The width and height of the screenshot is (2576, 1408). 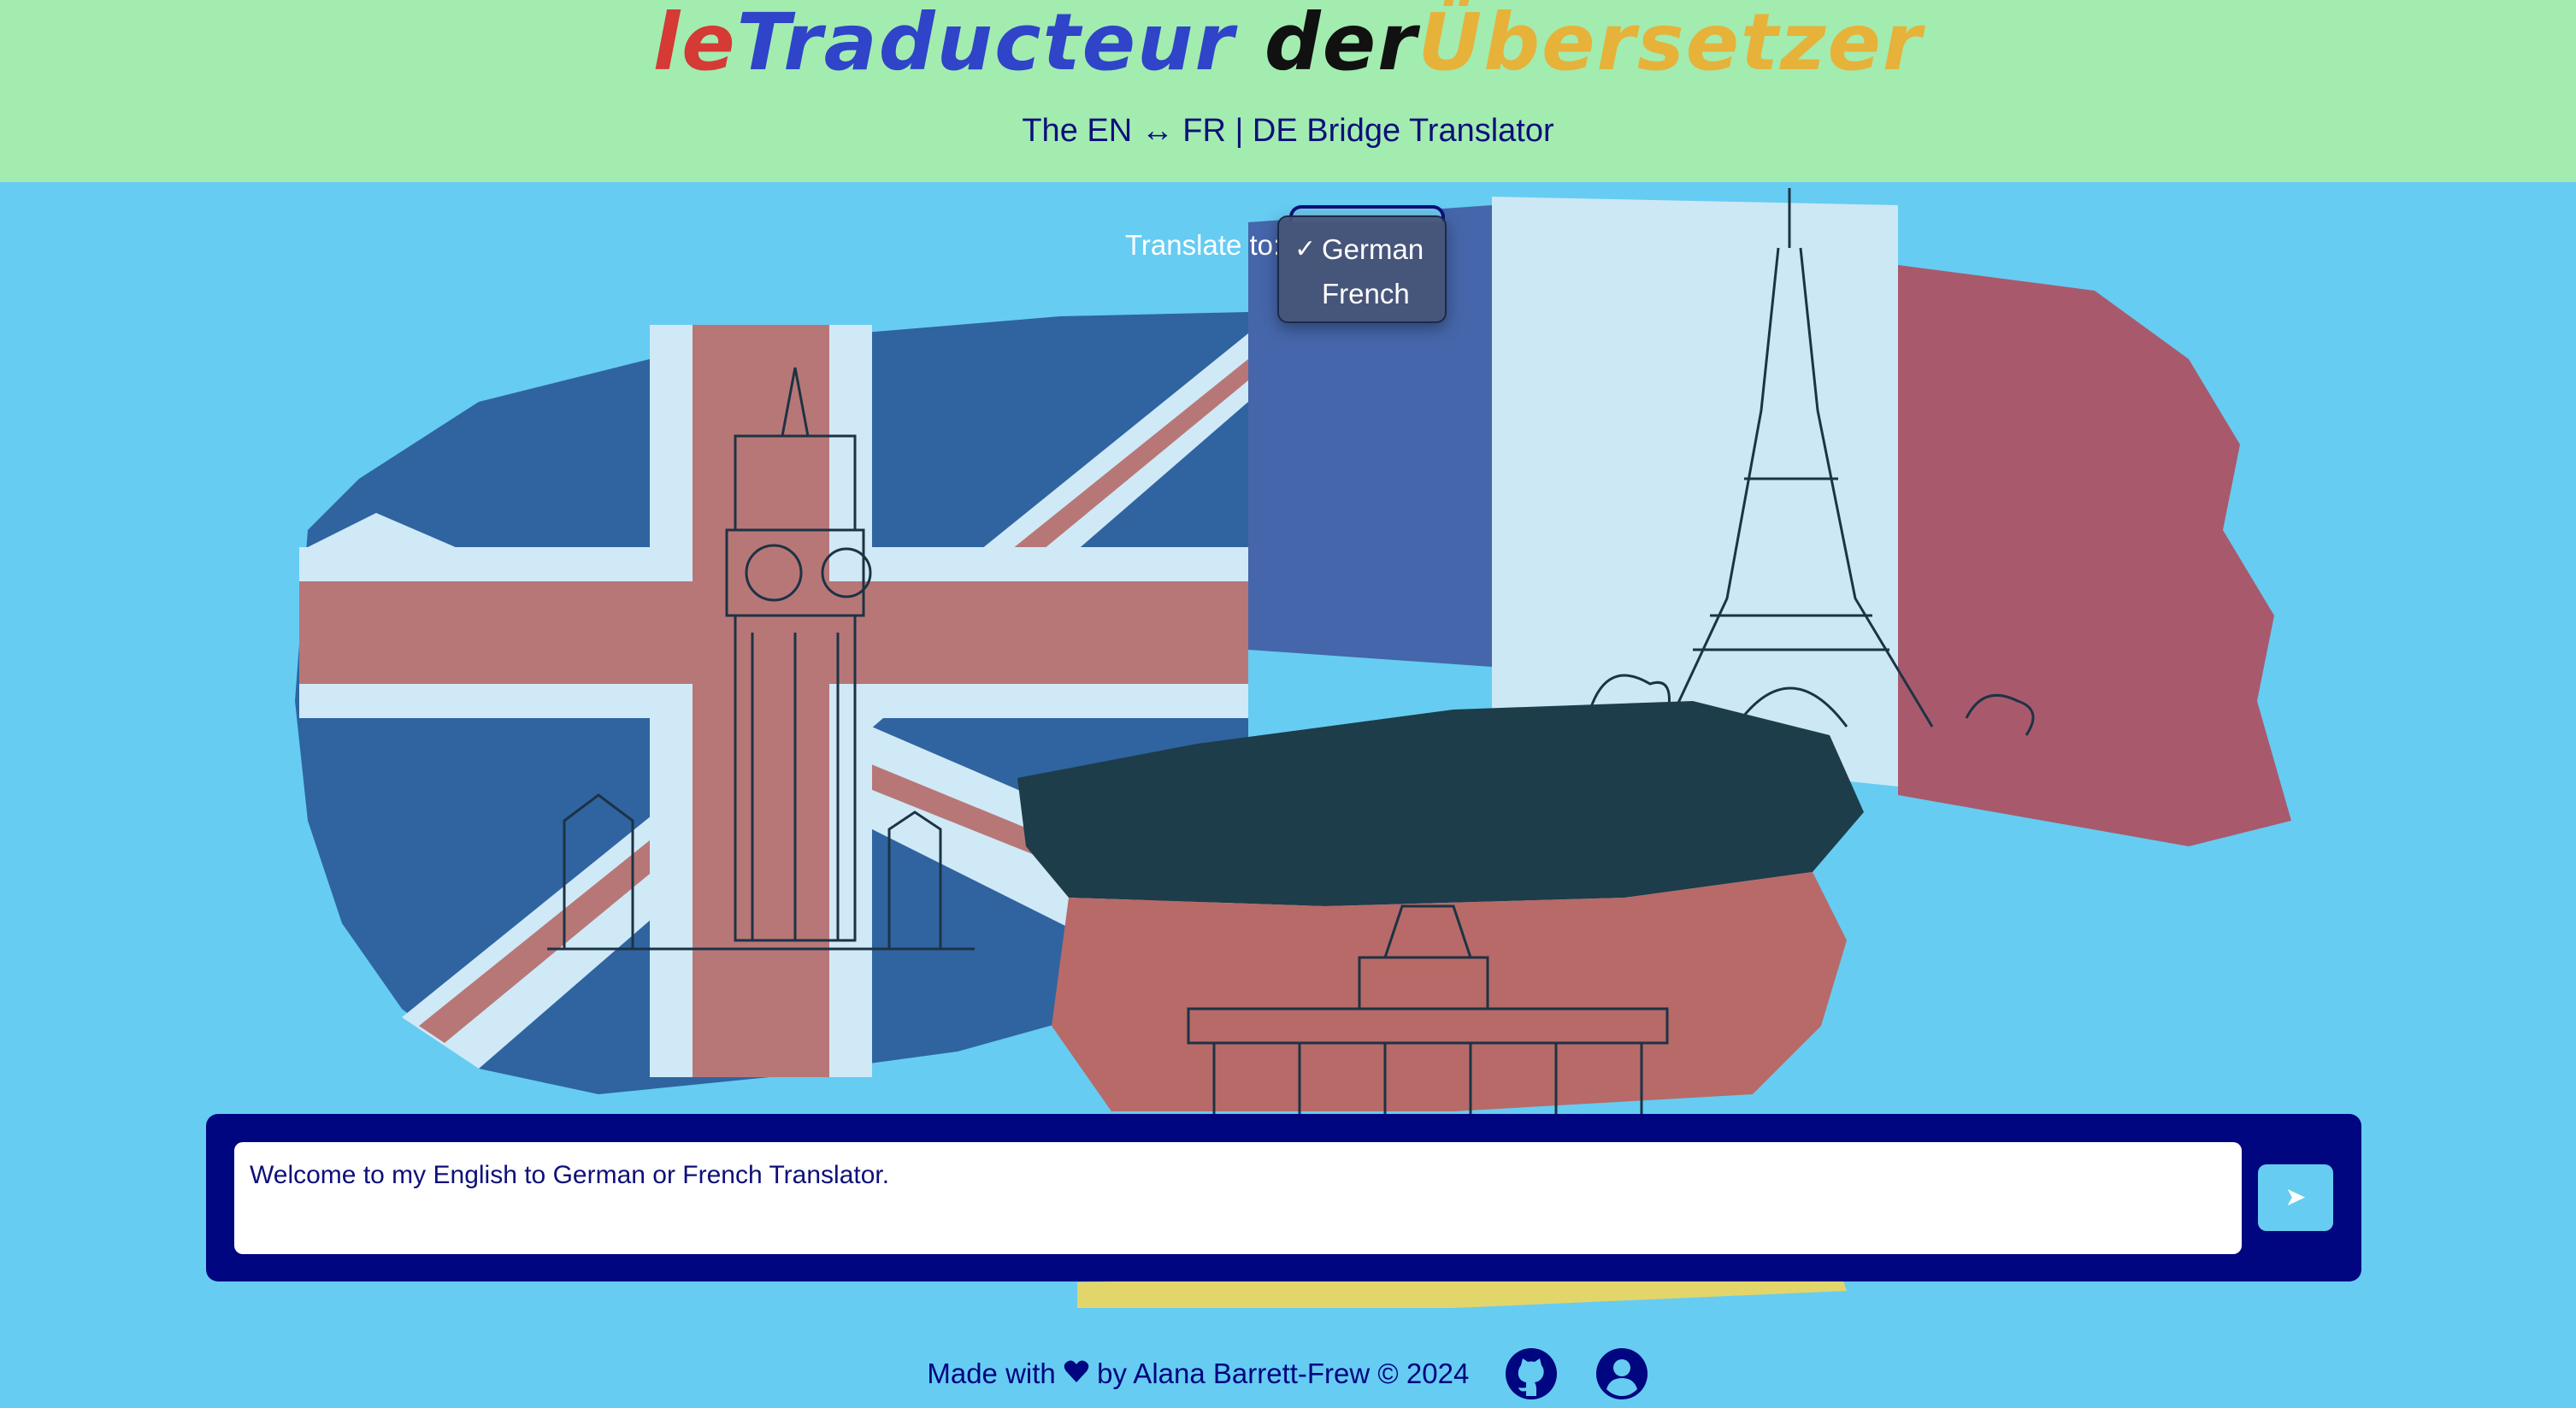 What do you see at coordinates (1366, 293) in the screenshot?
I see `language-option-label: French` at bounding box center [1366, 293].